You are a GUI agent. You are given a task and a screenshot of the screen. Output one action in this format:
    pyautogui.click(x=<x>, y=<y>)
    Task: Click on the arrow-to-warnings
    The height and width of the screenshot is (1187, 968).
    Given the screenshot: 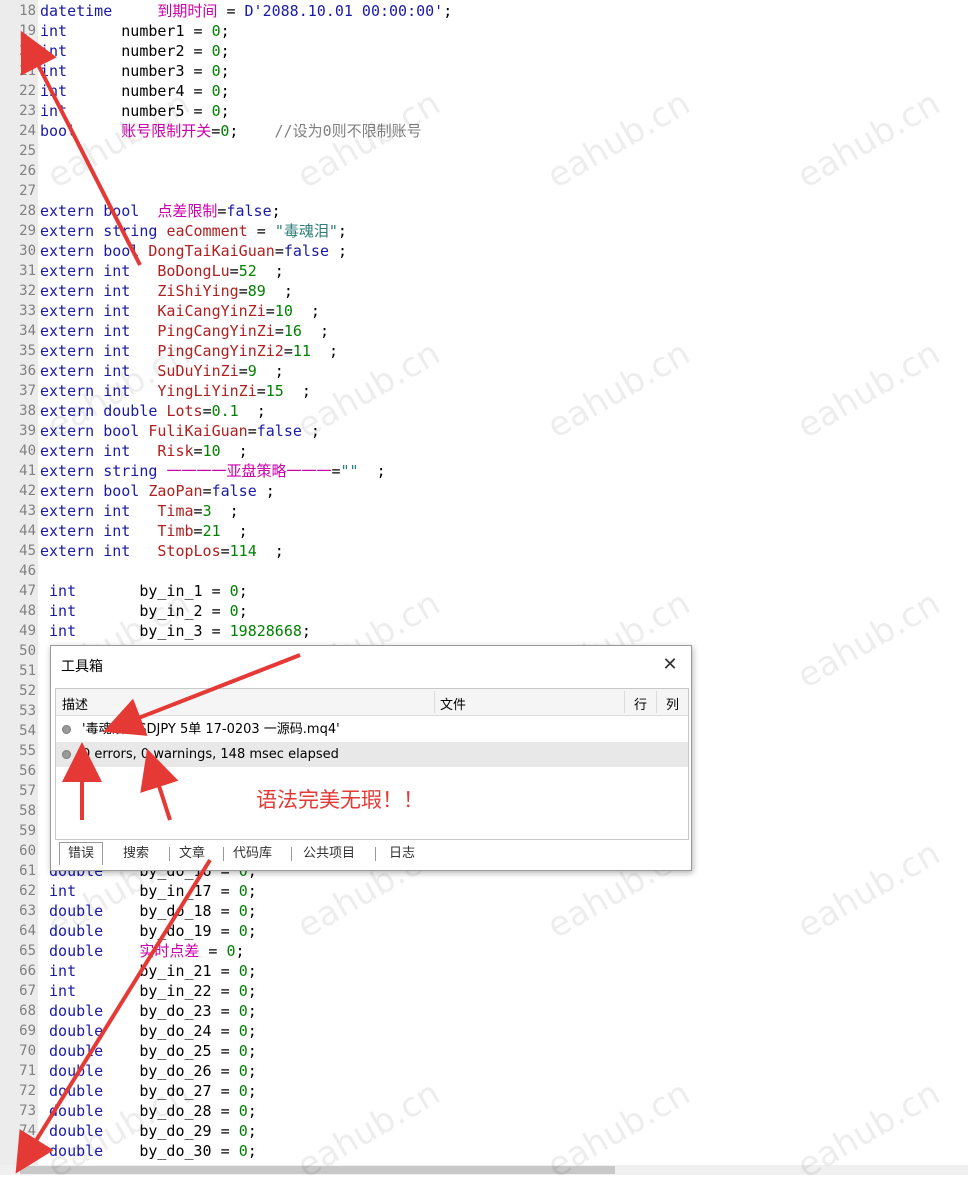 What is the action you would take?
    pyautogui.click(x=159, y=784)
    